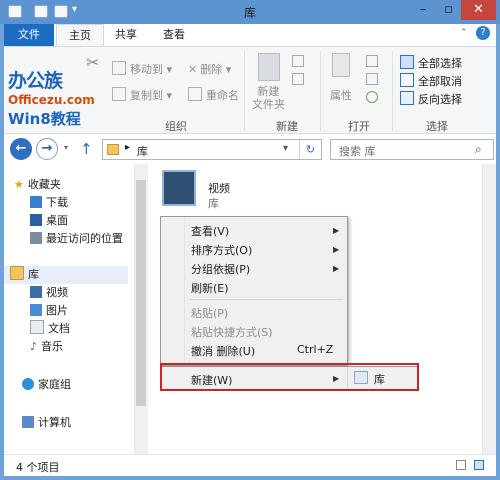 The image size is (500, 480). What do you see at coordinates (35, 81) in the screenshot?
I see `watermark-logo: 办公族` at bounding box center [35, 81].